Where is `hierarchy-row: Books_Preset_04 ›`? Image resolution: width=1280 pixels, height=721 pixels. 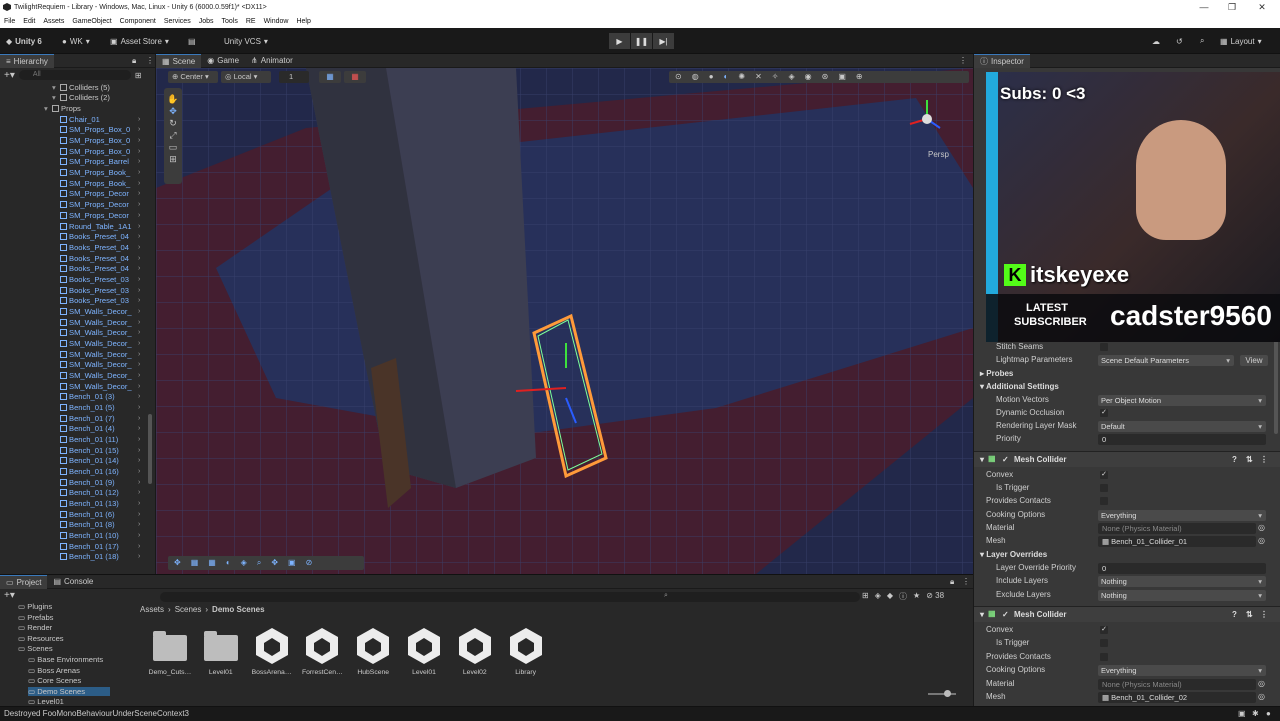 hierarchy-row: Books_Preset_04 › is located at coordinates (100, 268).